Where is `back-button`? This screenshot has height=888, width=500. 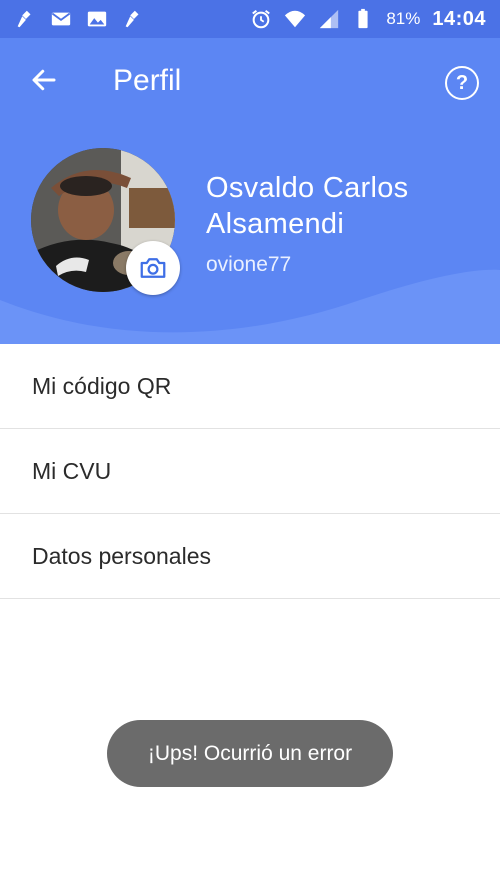 back-button is located at coordinates (44, 80).